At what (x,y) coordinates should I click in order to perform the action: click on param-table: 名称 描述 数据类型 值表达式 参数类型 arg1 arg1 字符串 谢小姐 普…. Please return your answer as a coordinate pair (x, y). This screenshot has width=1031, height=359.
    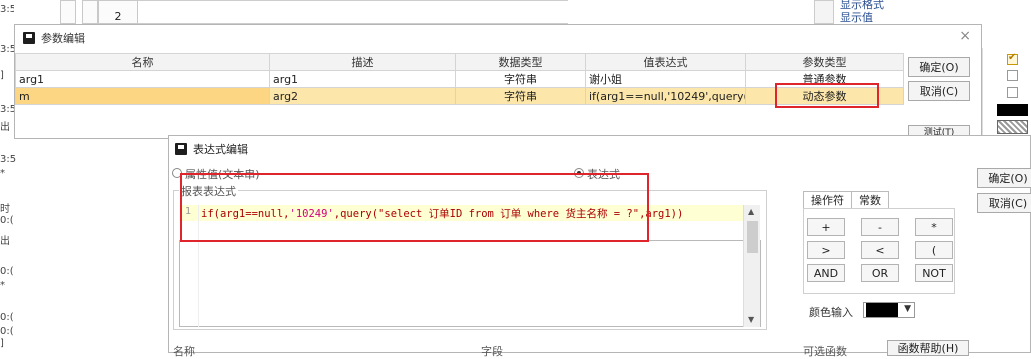
    Looking at the image, I should click on (459, 79).